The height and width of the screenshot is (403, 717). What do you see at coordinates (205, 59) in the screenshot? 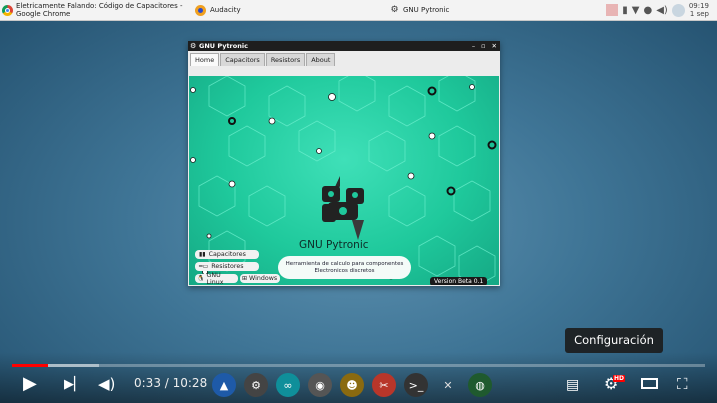
I see `tab-home: Home` at bounding box center [205, 59].